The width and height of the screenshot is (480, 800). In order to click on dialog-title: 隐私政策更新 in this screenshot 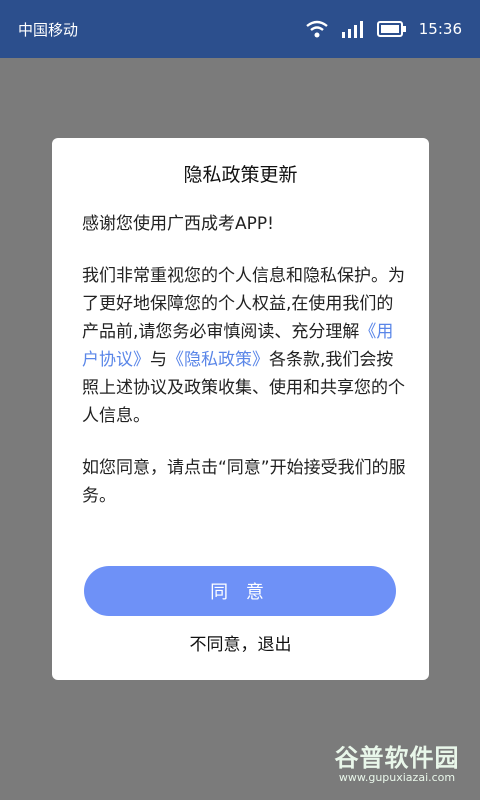, I will do `click(240, 175)`.